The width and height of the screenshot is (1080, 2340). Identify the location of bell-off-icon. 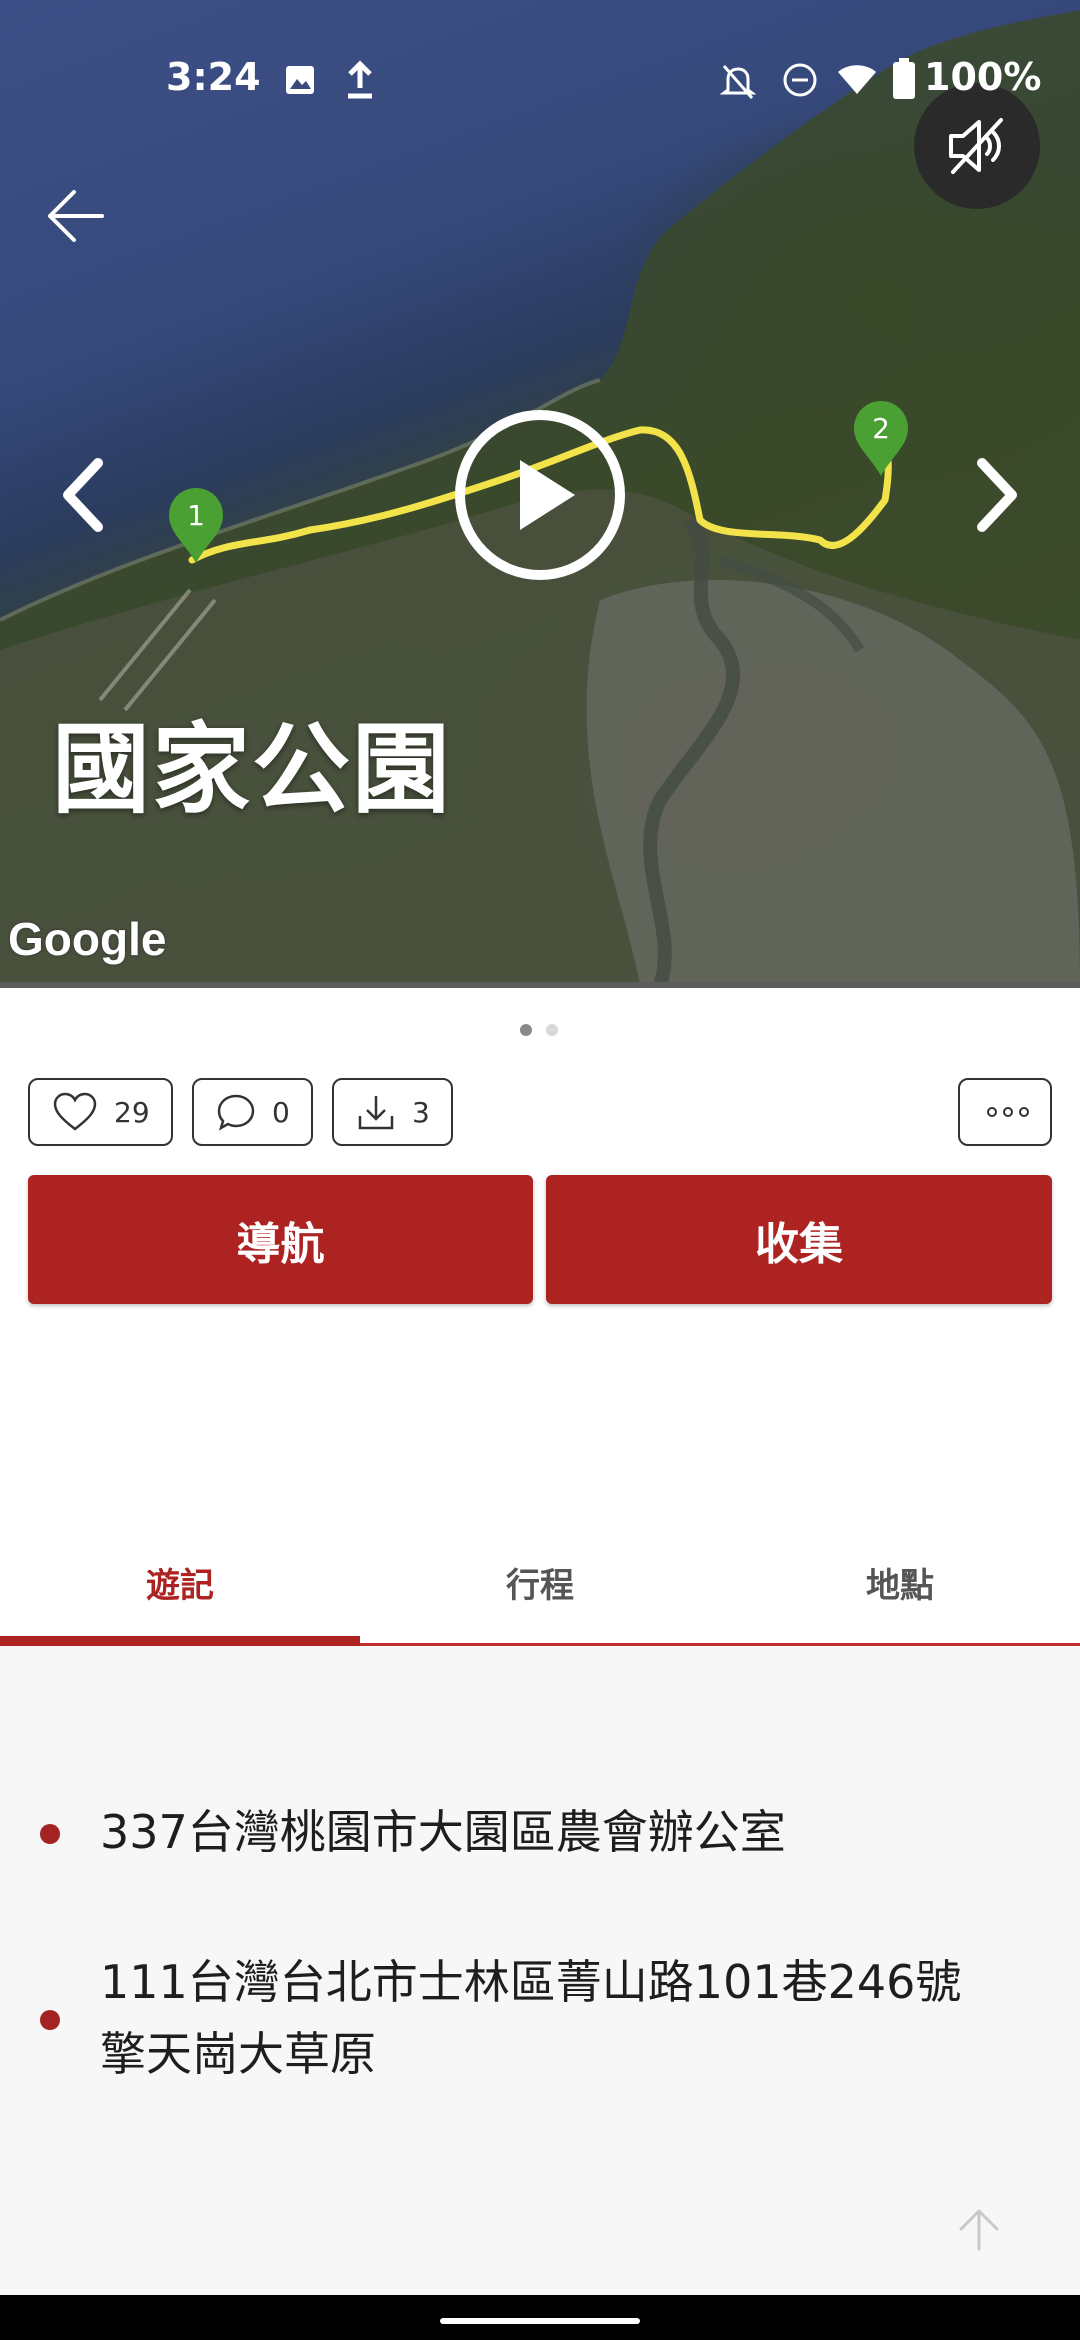
(738, 82).